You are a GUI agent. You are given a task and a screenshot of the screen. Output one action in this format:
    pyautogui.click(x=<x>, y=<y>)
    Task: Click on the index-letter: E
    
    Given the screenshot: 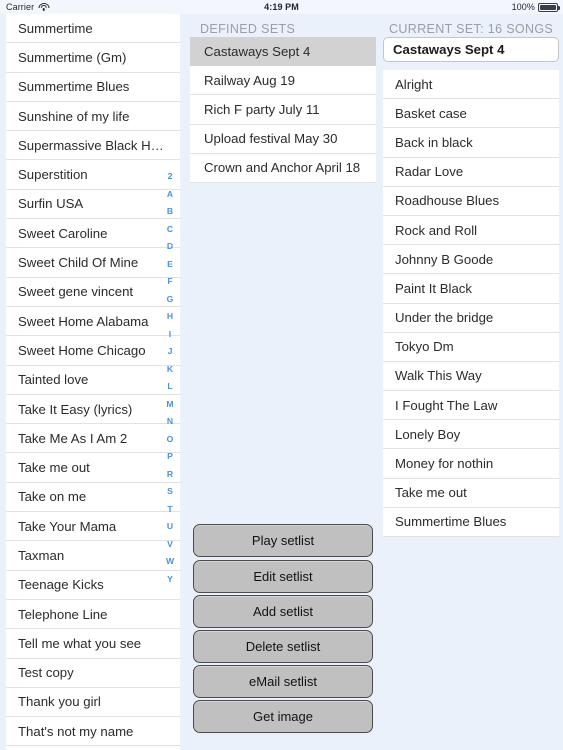 What is the action you would take?
    pyautogui.click(x=170, y=265)
    